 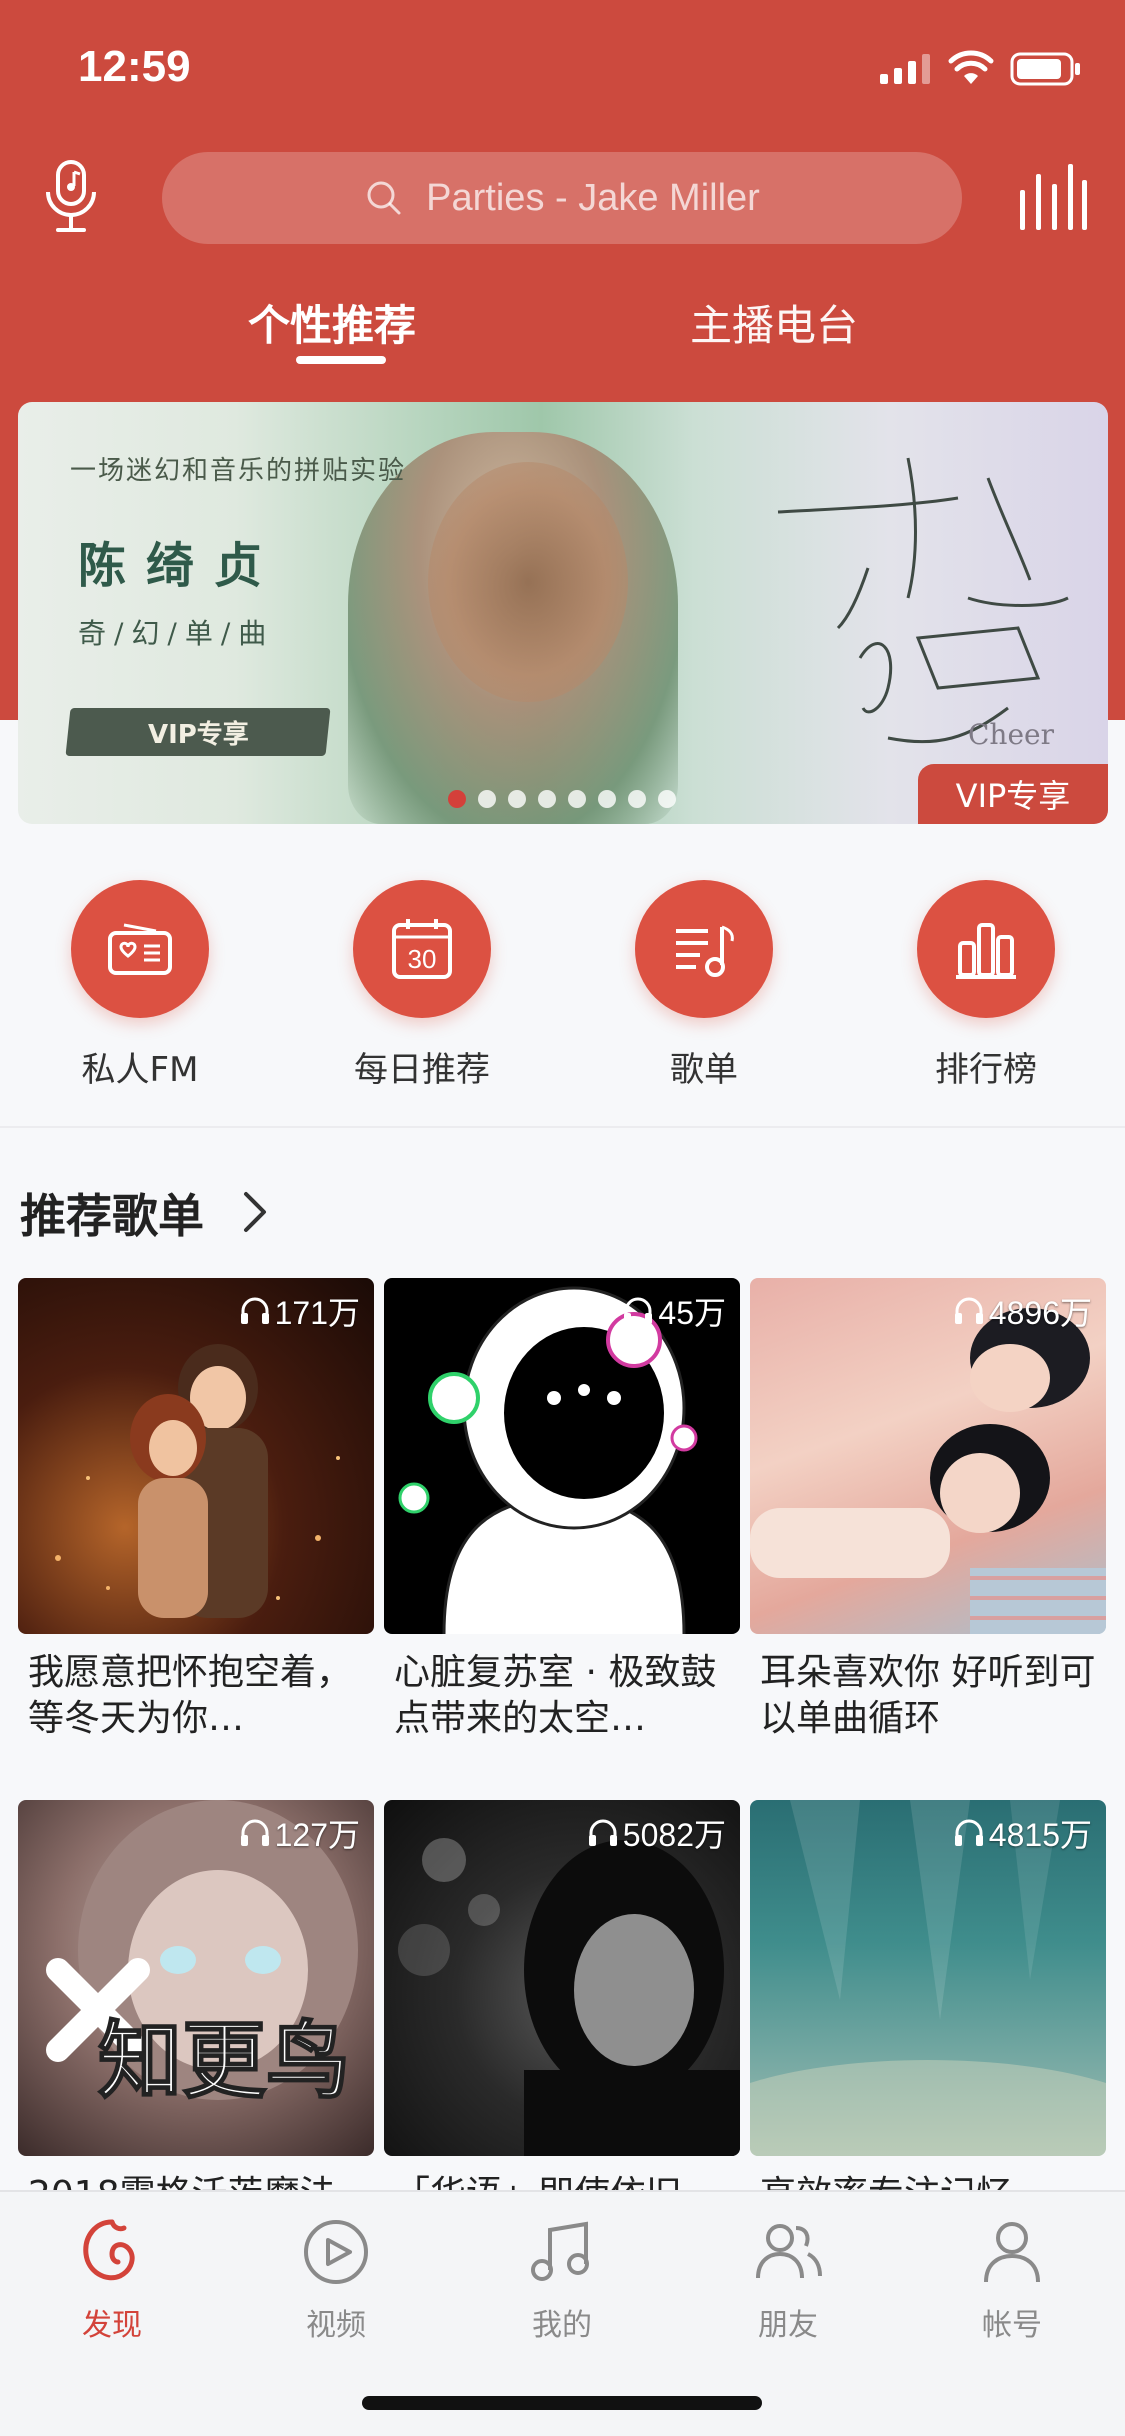 What do you see at coordinates (562, 1978) in the screenshot?
I see `playlist-cover: 5082万` at bounding box center [562, 1978].